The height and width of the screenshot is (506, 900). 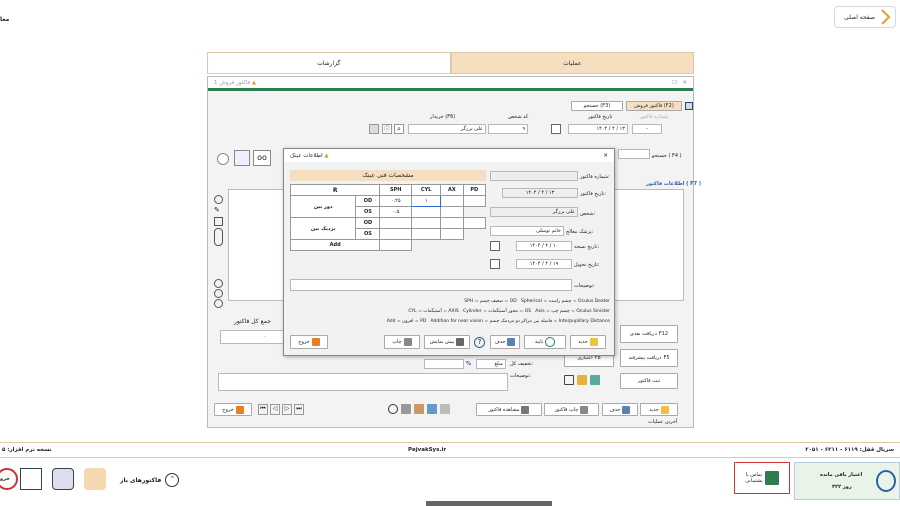 I want to click on dlg-desc-field, so click(x=431, y=285).